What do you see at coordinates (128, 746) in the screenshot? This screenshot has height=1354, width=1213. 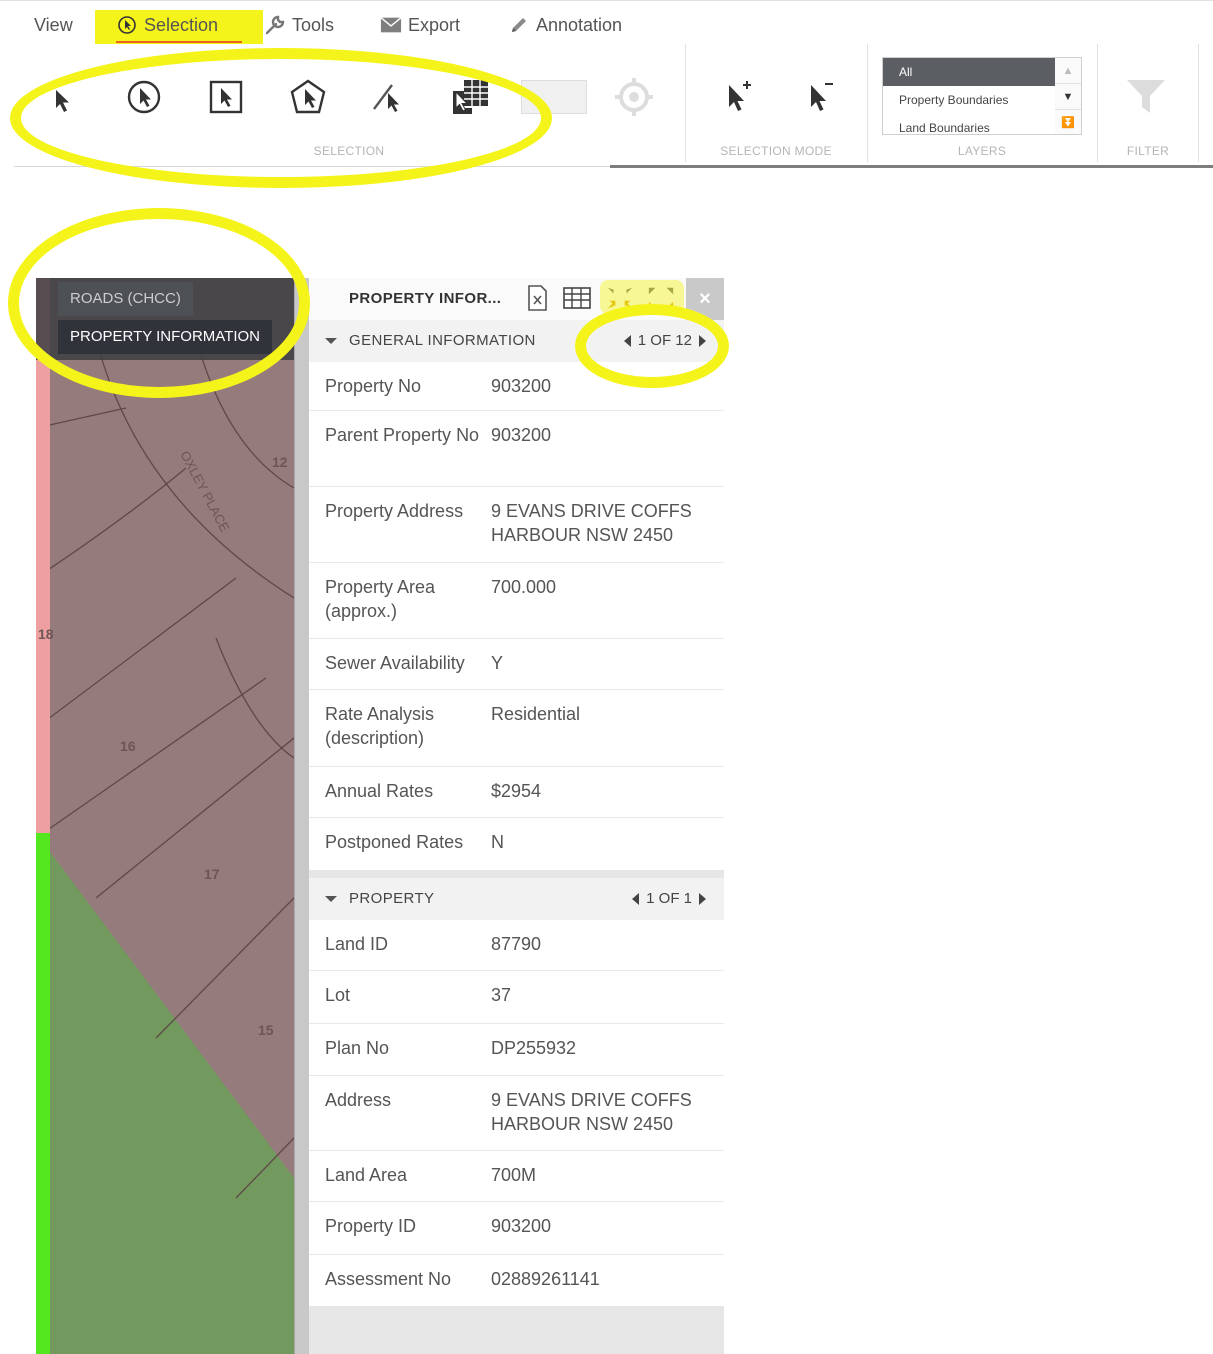 I see `parcel-number: 16` at bounding box center [128, 746].